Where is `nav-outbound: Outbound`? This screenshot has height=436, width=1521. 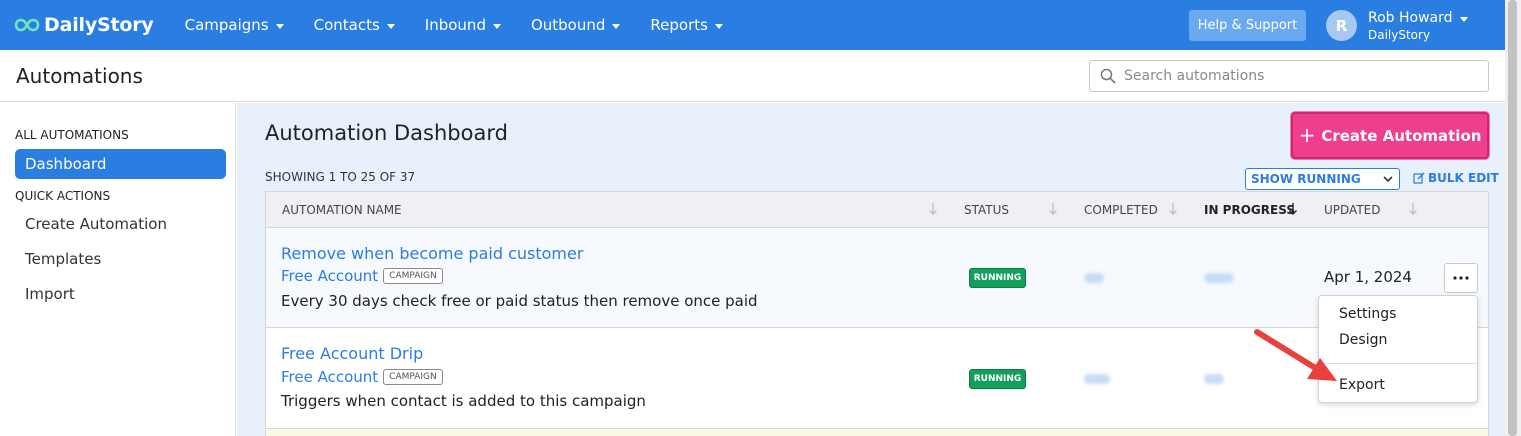
nav-outbound: Outbound is located at coordinates (576, 25).